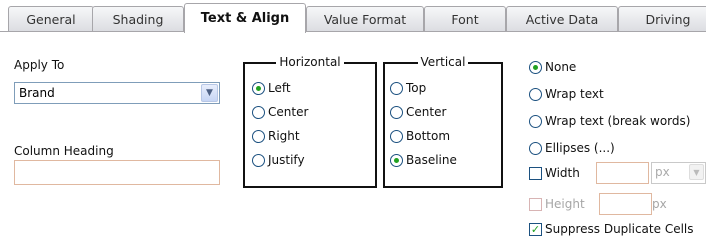 The image size is (706, 240). I want to click on column-heading-label: Column Heading, so click(64, 151).